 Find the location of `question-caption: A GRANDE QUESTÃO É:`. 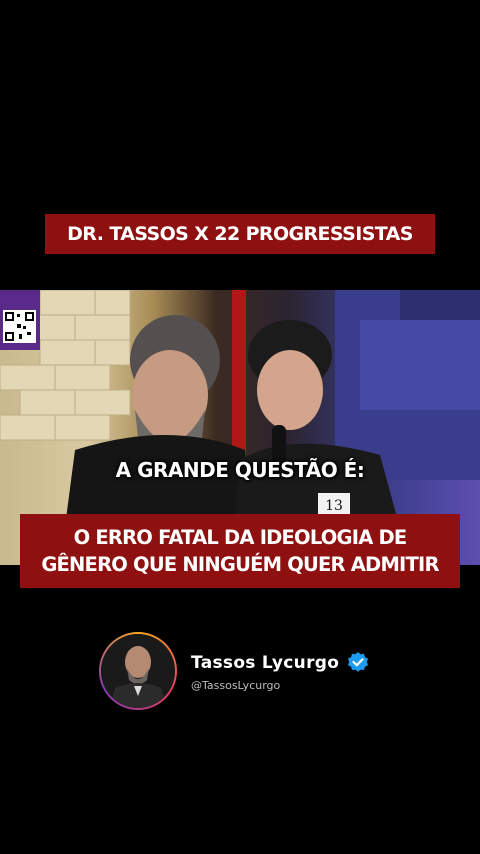

question-caption: A GRANDE QUESTÃO É: is located at coordinates (240, 470).